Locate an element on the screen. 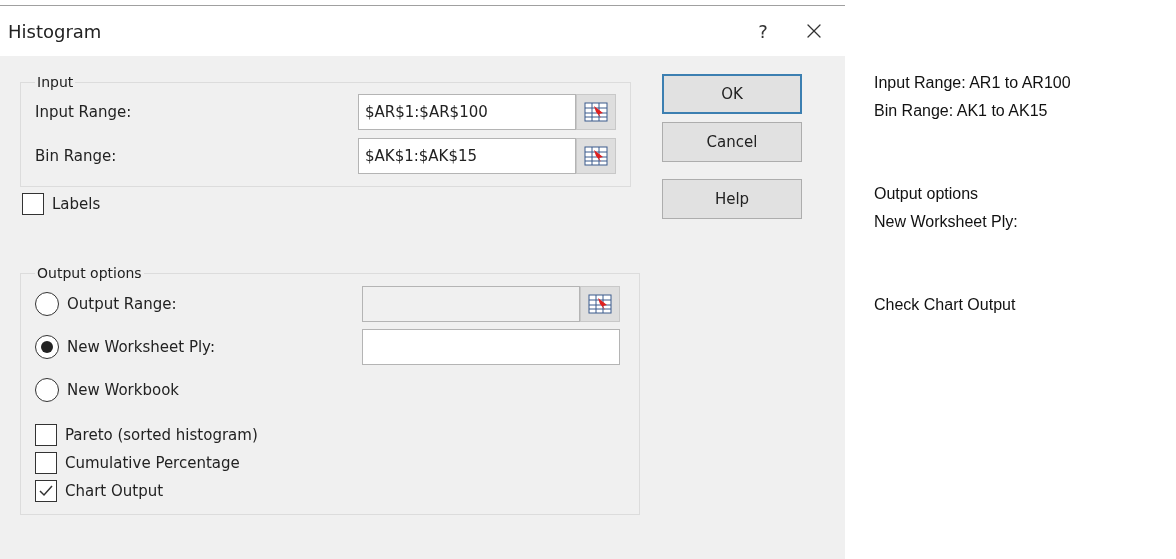 The image size is (1176, 559). checkbox-label: Cumulative Percentage is located at coordinates (152, 463).